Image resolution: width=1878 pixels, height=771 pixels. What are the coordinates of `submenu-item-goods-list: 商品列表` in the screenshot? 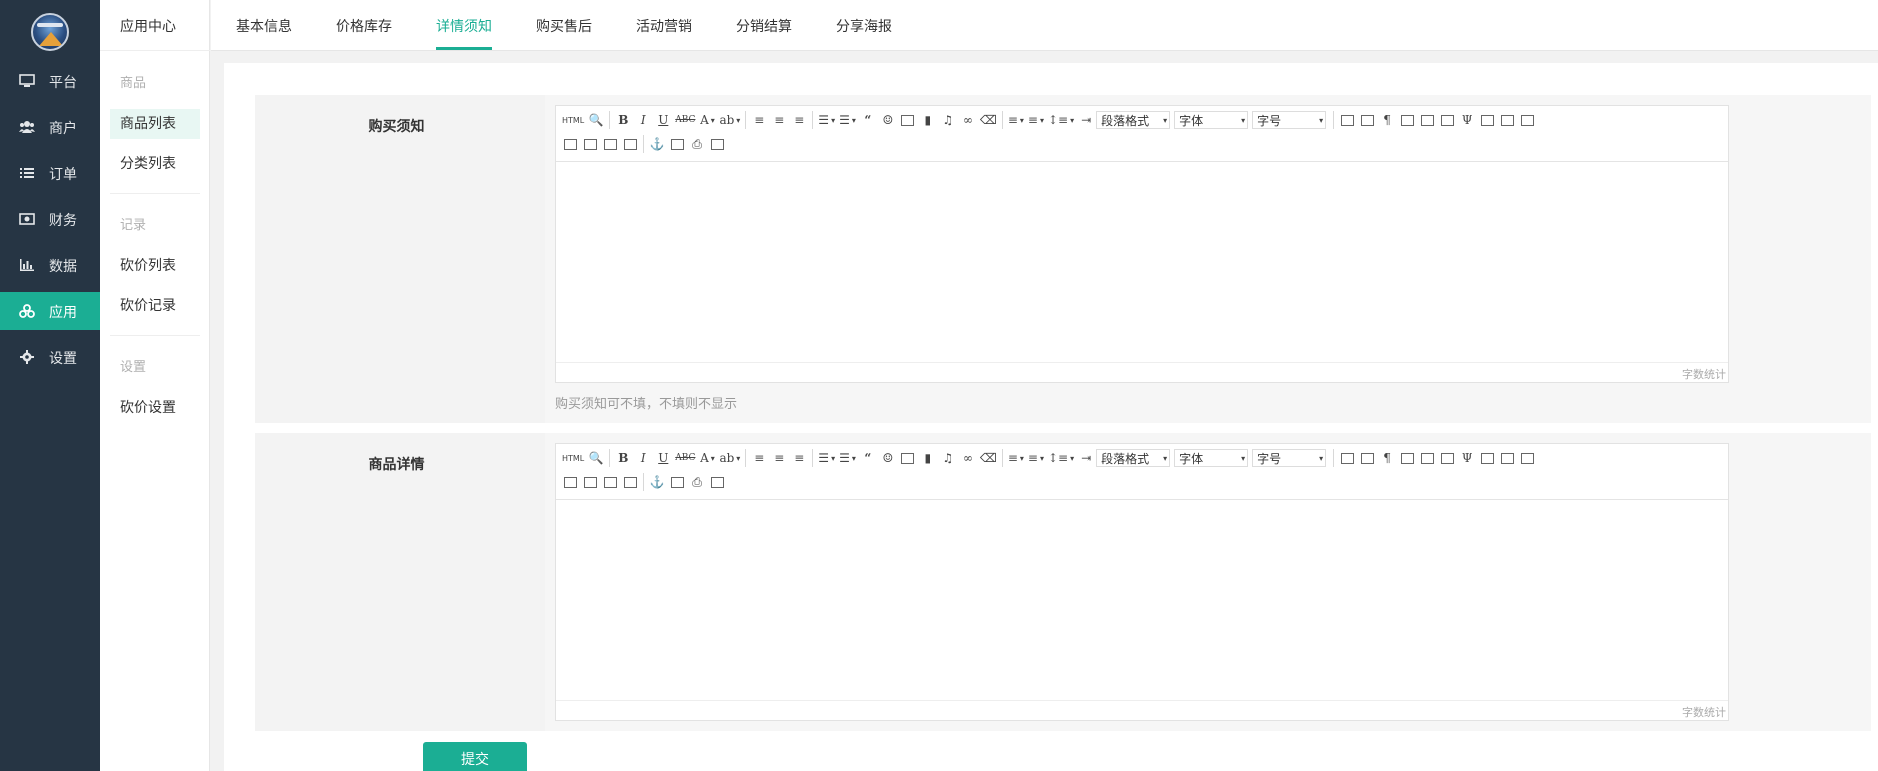 It's located at (155, 124).